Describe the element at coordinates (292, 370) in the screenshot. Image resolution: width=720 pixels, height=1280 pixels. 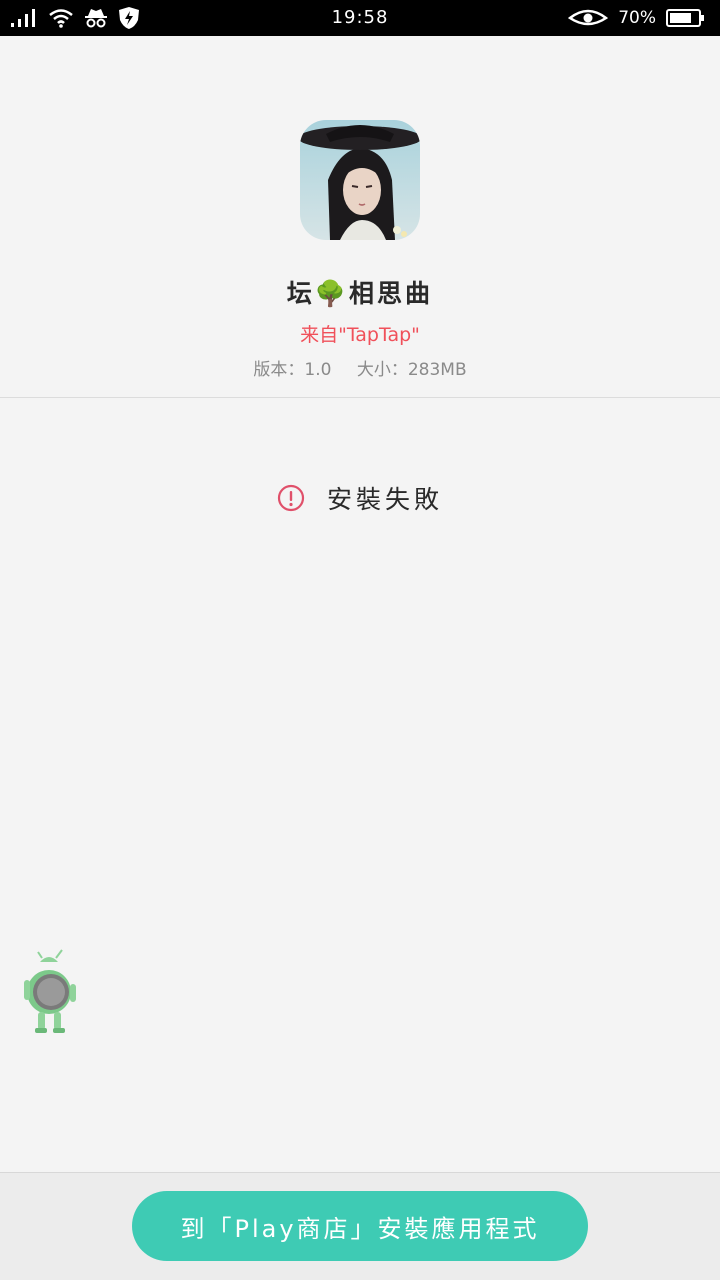
I see `version-label: 版本：1.0` at that location.